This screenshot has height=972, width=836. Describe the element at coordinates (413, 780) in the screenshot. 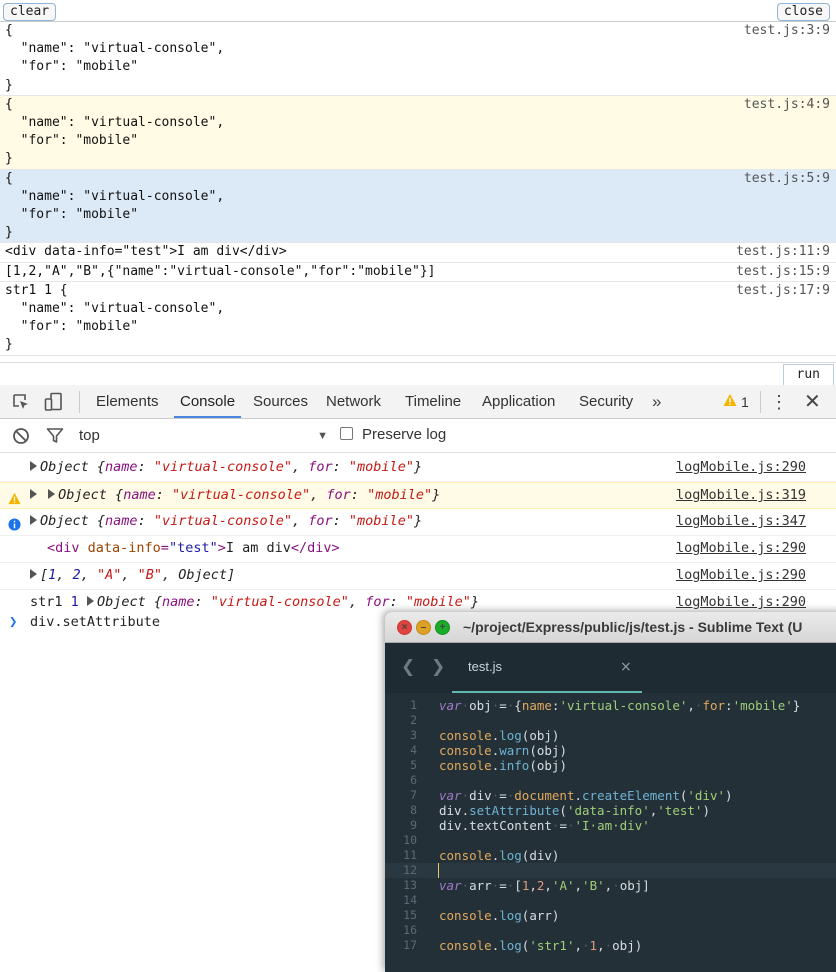

I see `code-line: 6` at that location.